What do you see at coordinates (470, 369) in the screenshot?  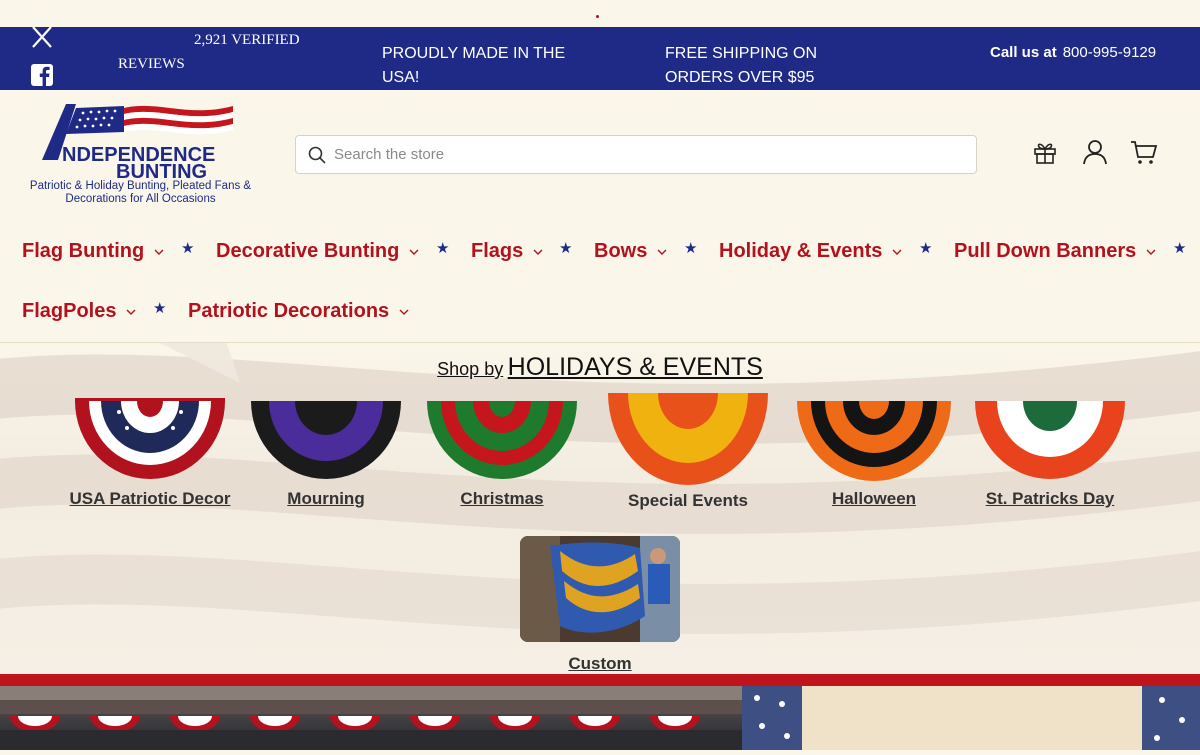 I see `shop-by-prefix: Shop by` at bounding box center [470, 369].